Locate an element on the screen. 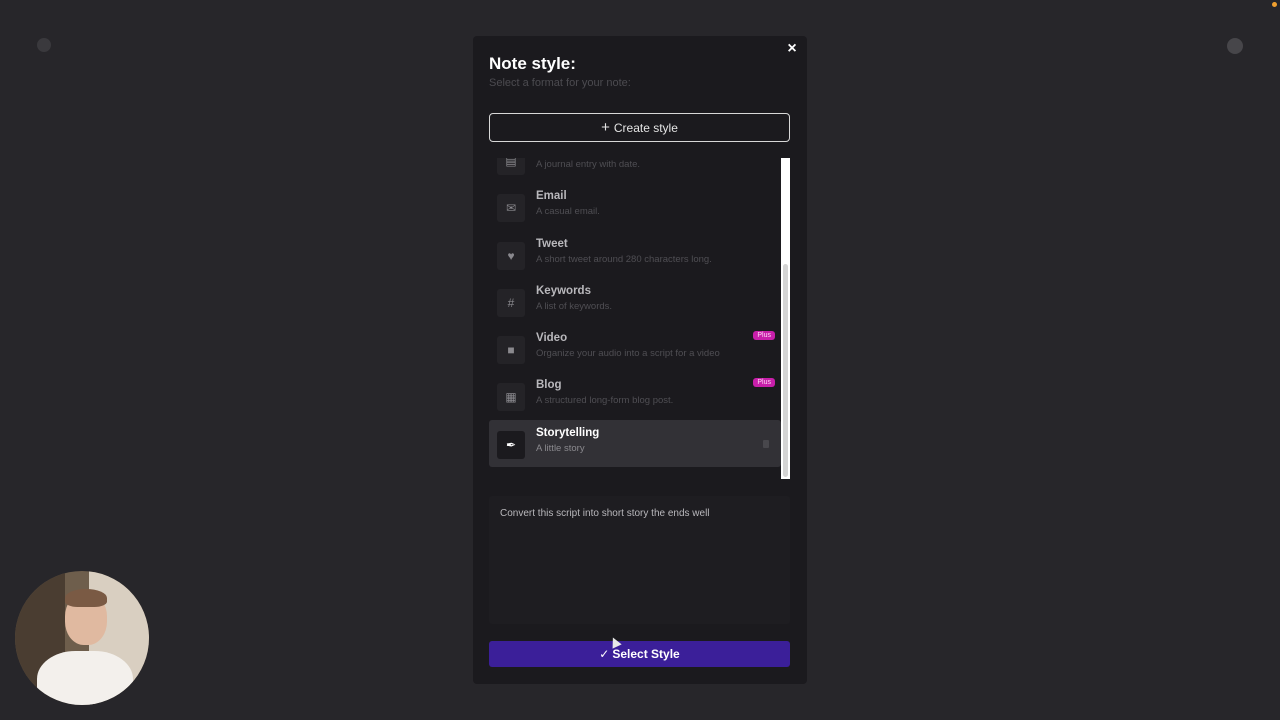 The height and width of the screenshot is (720, 1280). newspaper-icon: ▦ is located at coordinates (511, 397).